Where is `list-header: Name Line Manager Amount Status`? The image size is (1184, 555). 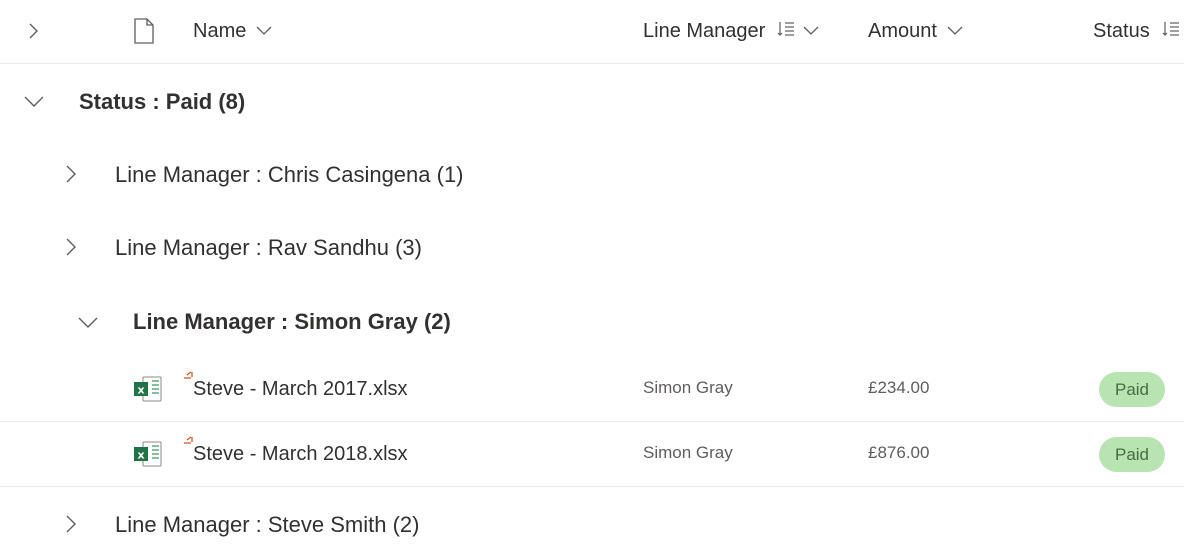 list-header: Name Line Manager Amount Status is located at coordinates (592, 32).